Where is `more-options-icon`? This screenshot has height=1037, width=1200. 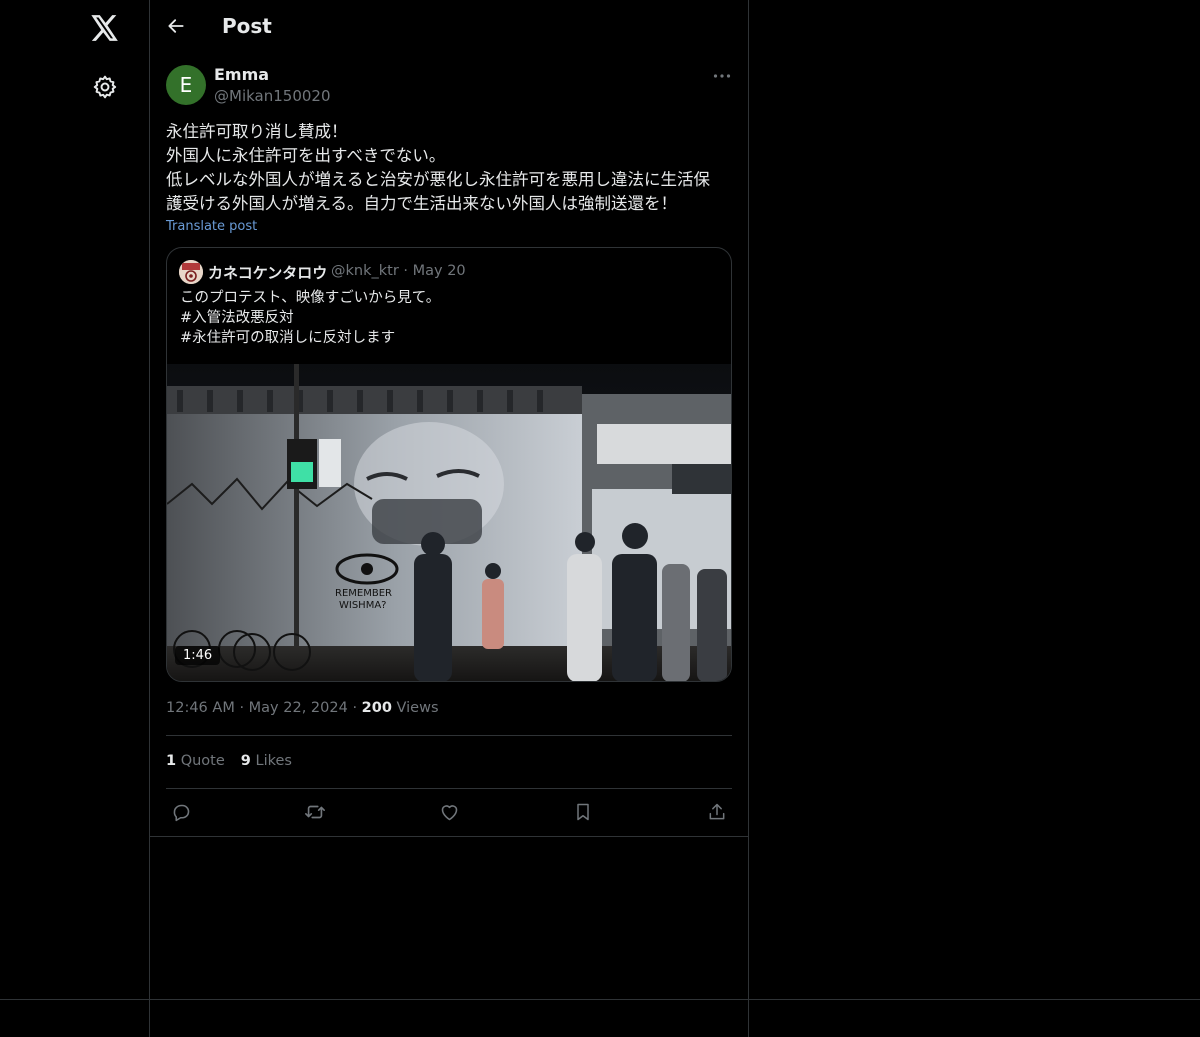 more-options-icon is located at coordinates (722, 76).